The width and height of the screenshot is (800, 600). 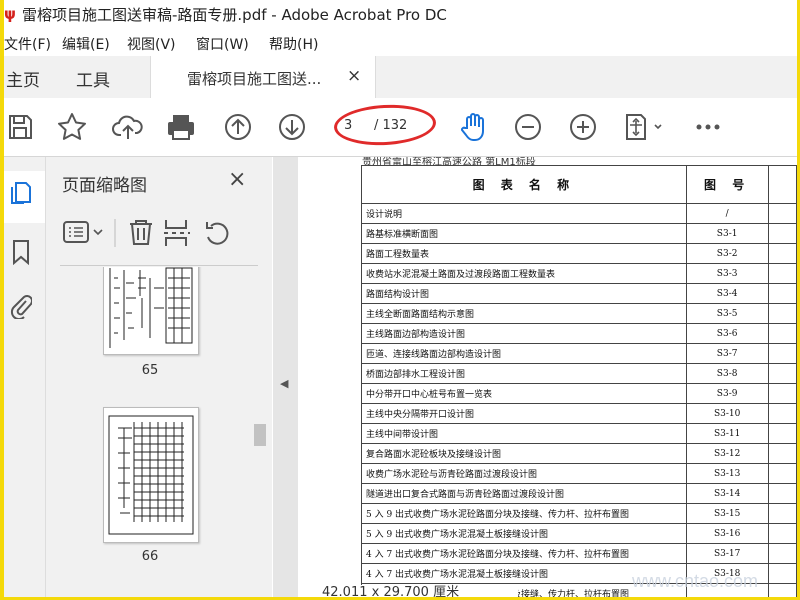 What do you see at coordinates (150, 556) in the screenshot?
I see `thumbnail-label-66: 66` at bounding box center [150, 556].